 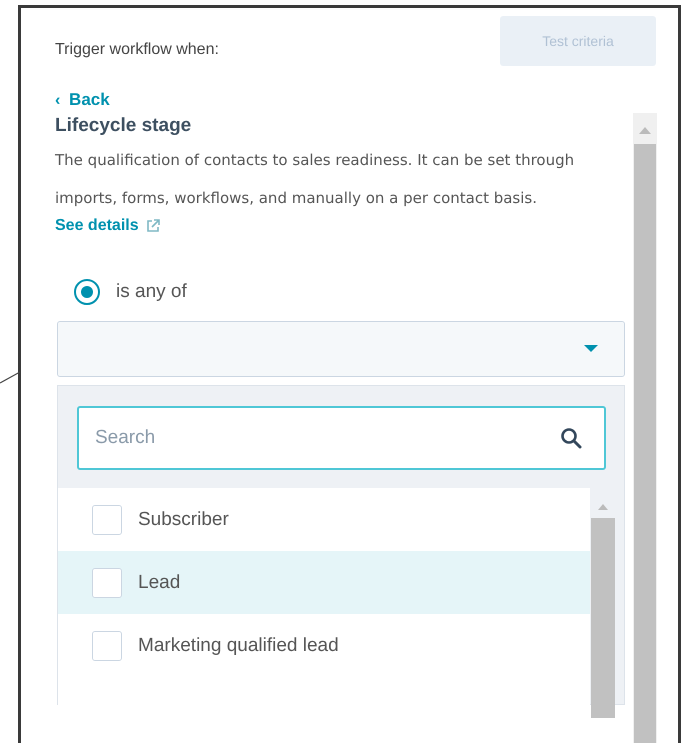 I want to click on property-name: Lifecycle stage, so click(x=123, y=126).